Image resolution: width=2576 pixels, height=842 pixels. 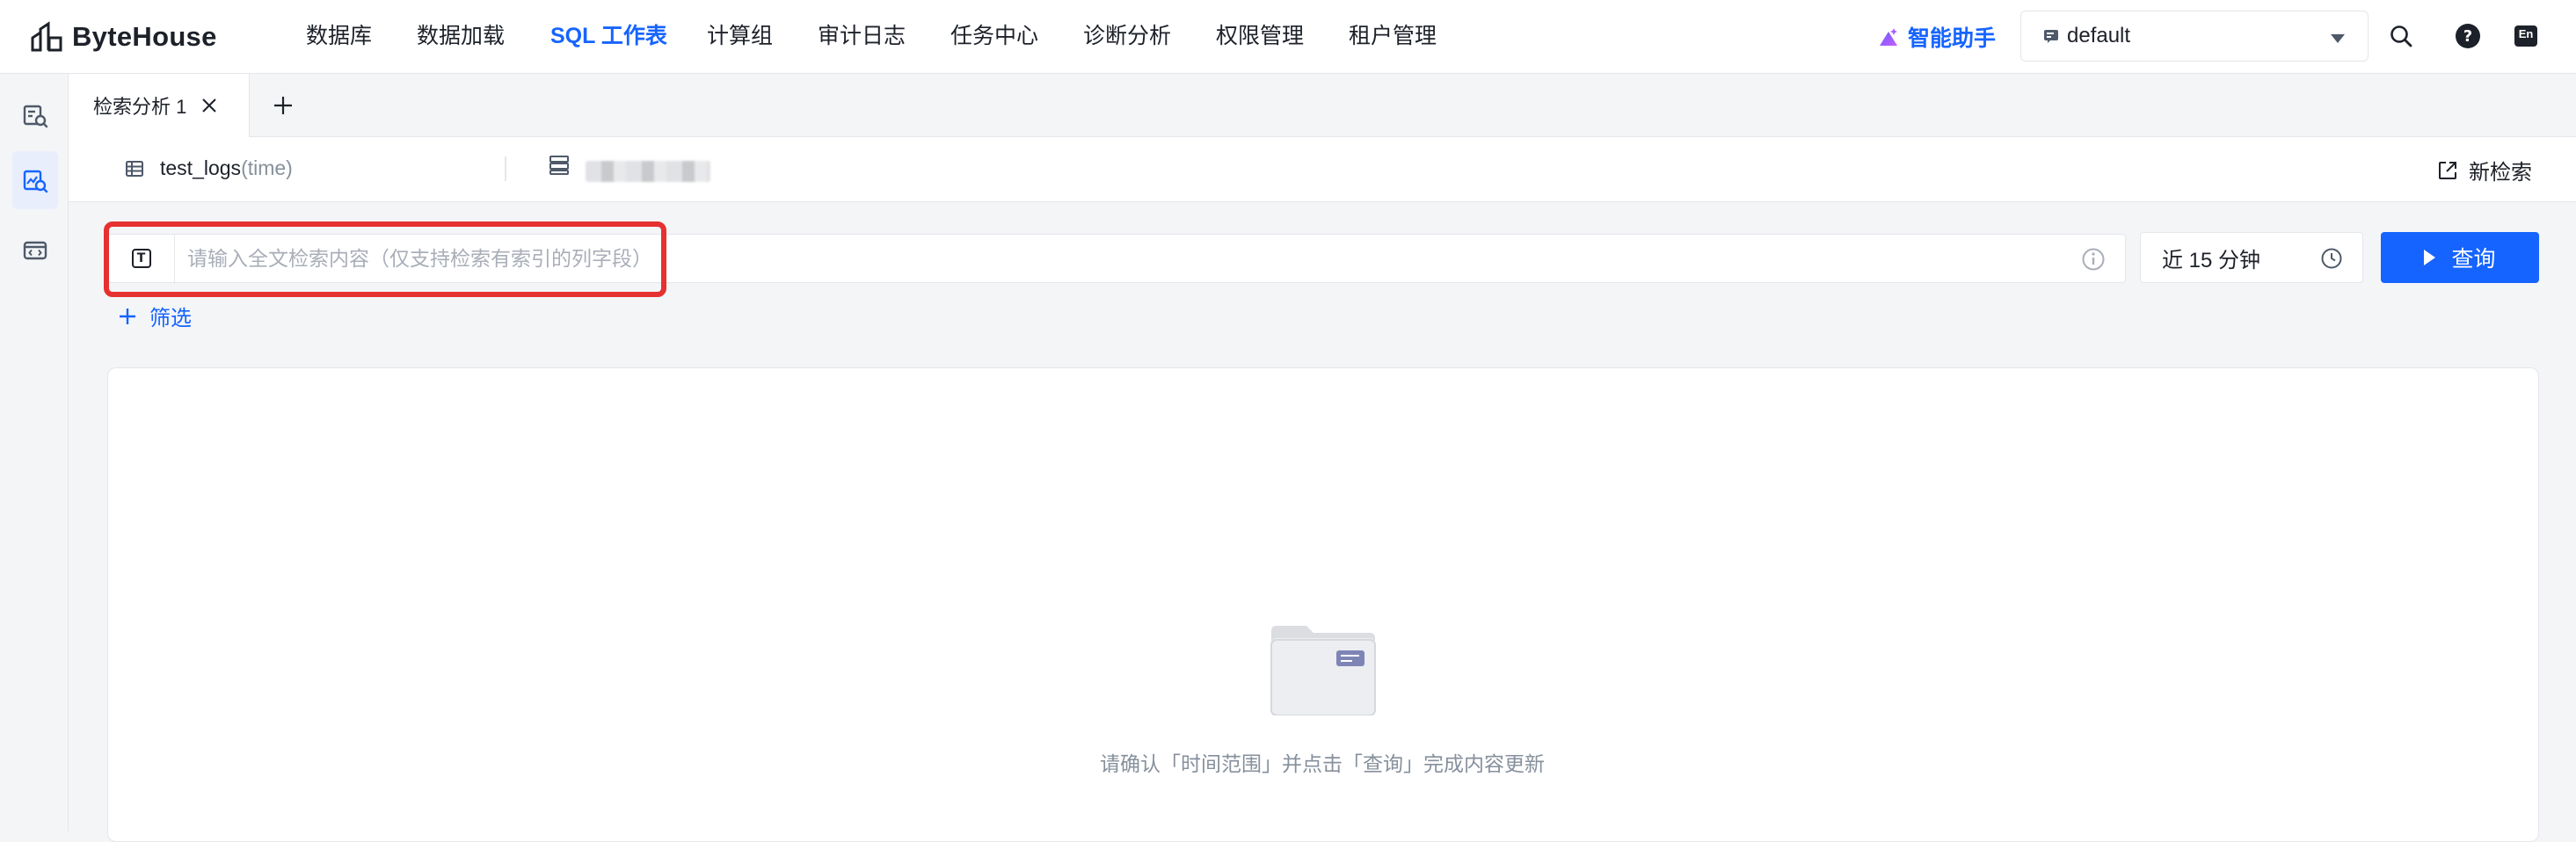 I want to click on bytehouse-logo-icon, so click(x=46, y=36).